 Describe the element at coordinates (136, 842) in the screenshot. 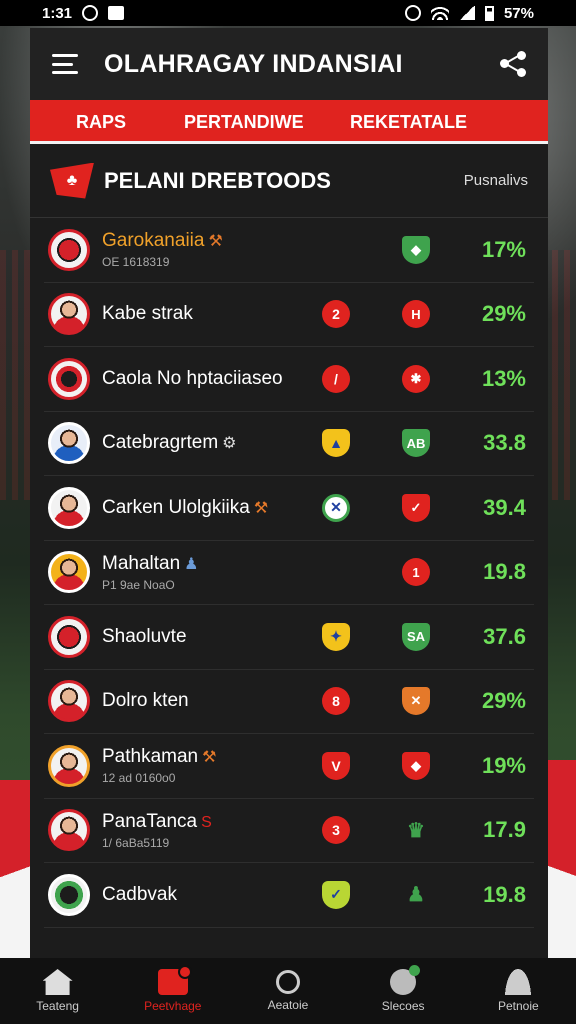

I see `player-subtitle: 1/ 6aBa5119` at that location.